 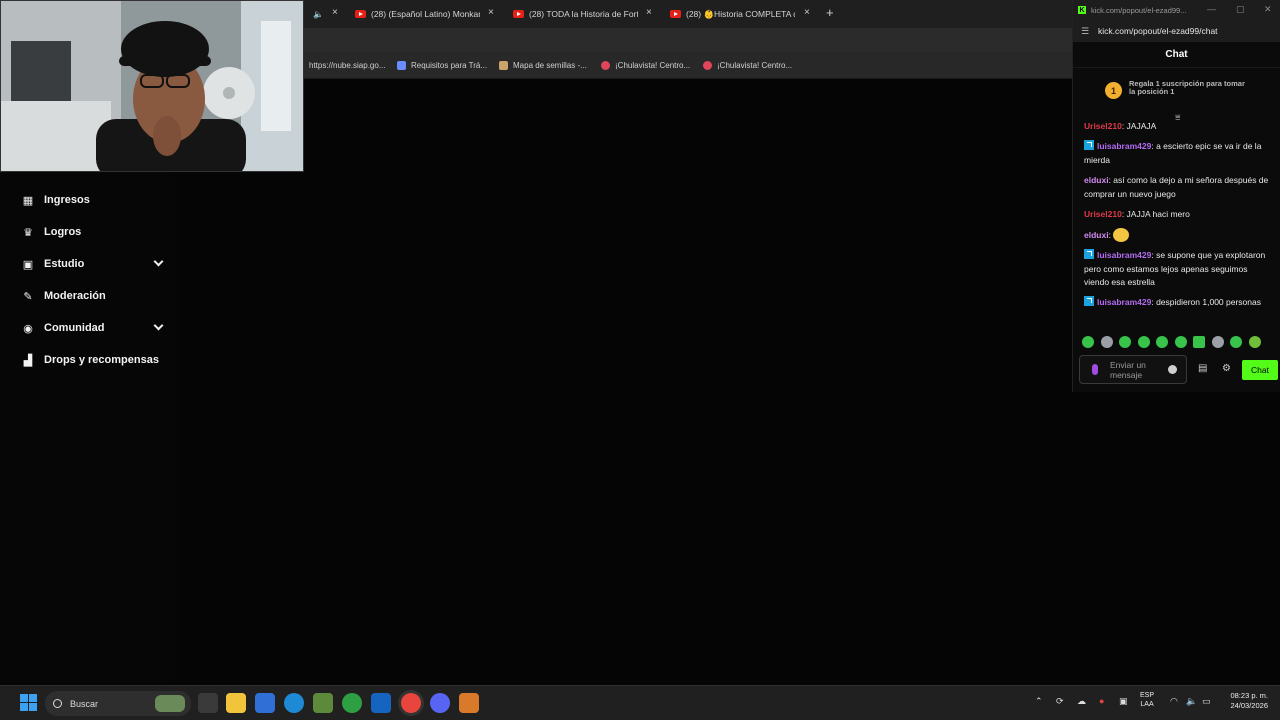 I want to click on language-indicator: ESP LAA, so click(x=1147, y=700).